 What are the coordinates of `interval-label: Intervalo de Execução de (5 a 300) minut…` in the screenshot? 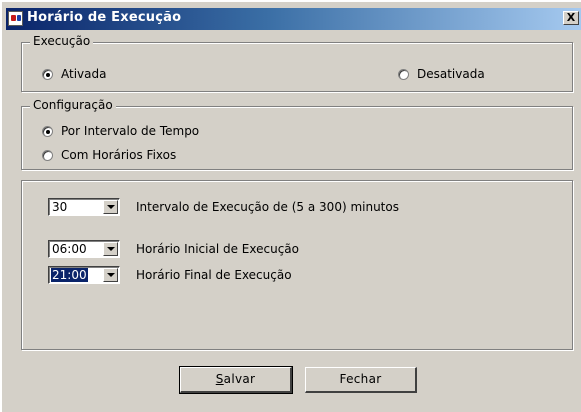 It's located at (267, 207).